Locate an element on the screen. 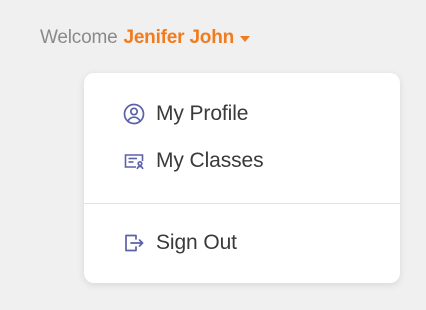 The height and width of the screenshot is (310, 426). menu-item-my-classes: My Classes is located at coordinates (193, 161).